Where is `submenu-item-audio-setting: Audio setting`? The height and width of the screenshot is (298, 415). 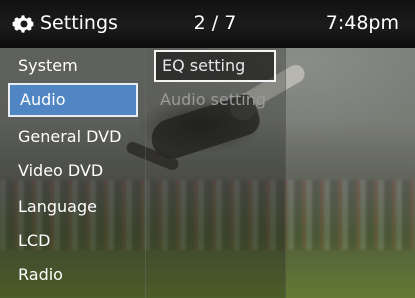 submenu-item-audio-setting: Audio setting is located at coordinates (213, 100).